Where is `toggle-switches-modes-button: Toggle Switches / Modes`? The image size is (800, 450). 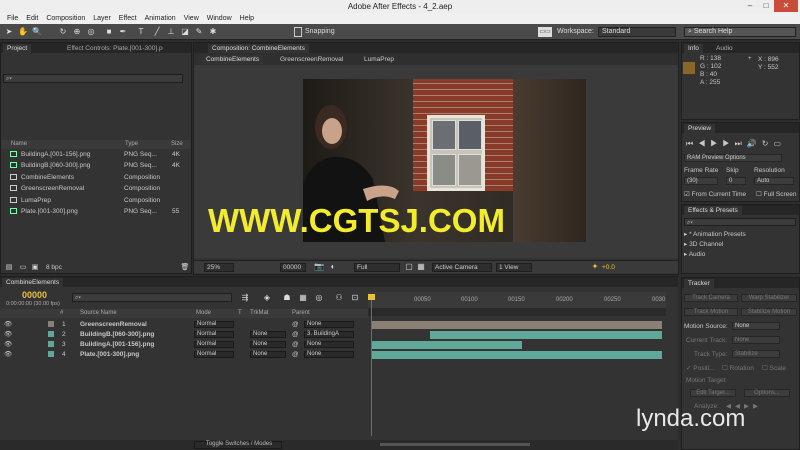
toggle-switches-modes-button: Toggle Switches / Modes is located at coordinates (238, 445).